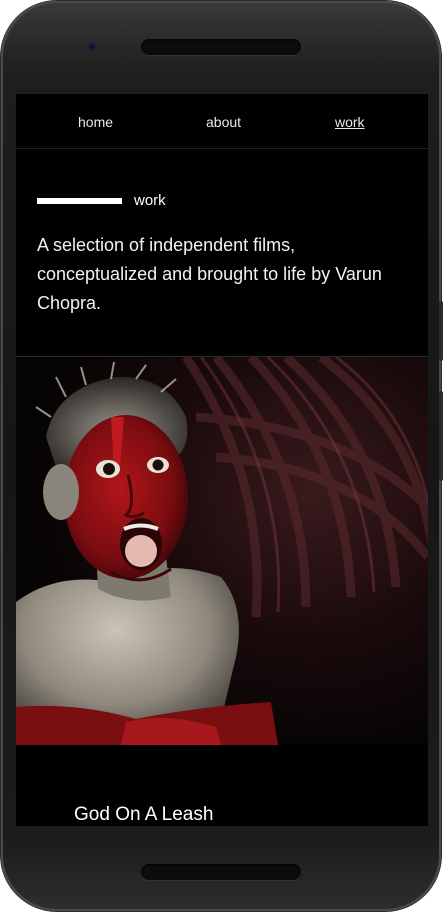 The height and width of the screenshot is (914, 444). Describe the element at coordinates (92, 47) in the screenshot. I see `front-camera-icon` at that location.